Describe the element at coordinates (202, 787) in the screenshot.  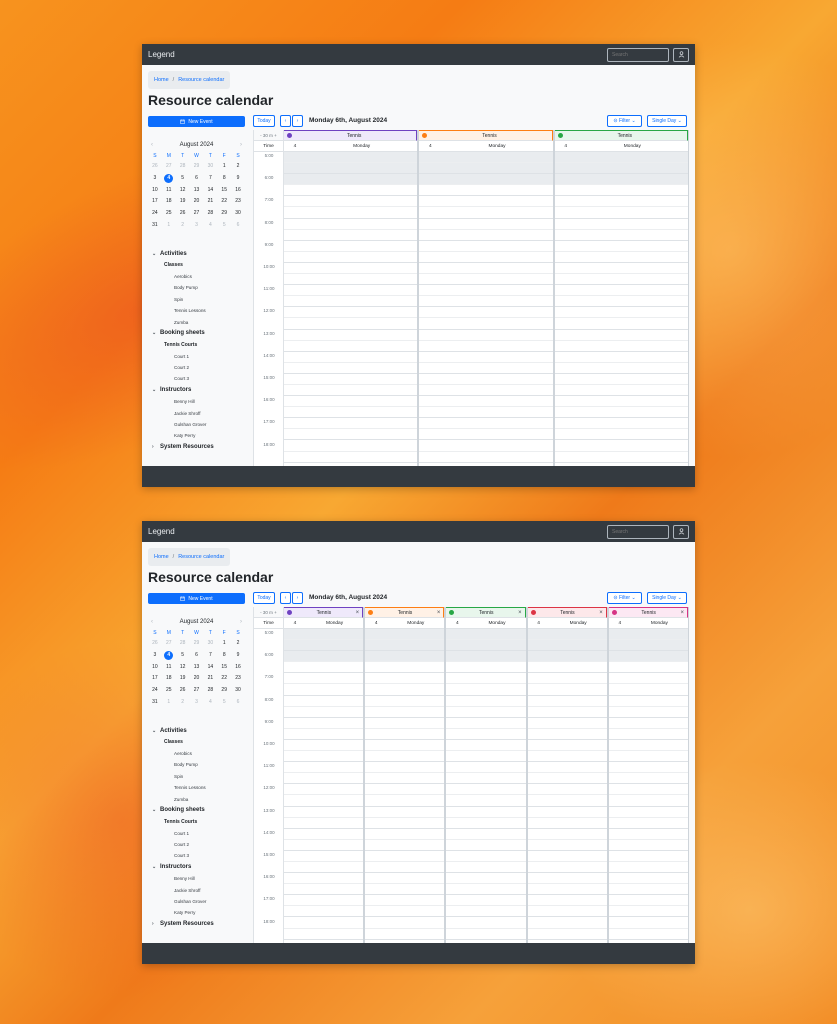
I see `tree-leaf-tennis-lessons: Tennis Lessons` at that location.